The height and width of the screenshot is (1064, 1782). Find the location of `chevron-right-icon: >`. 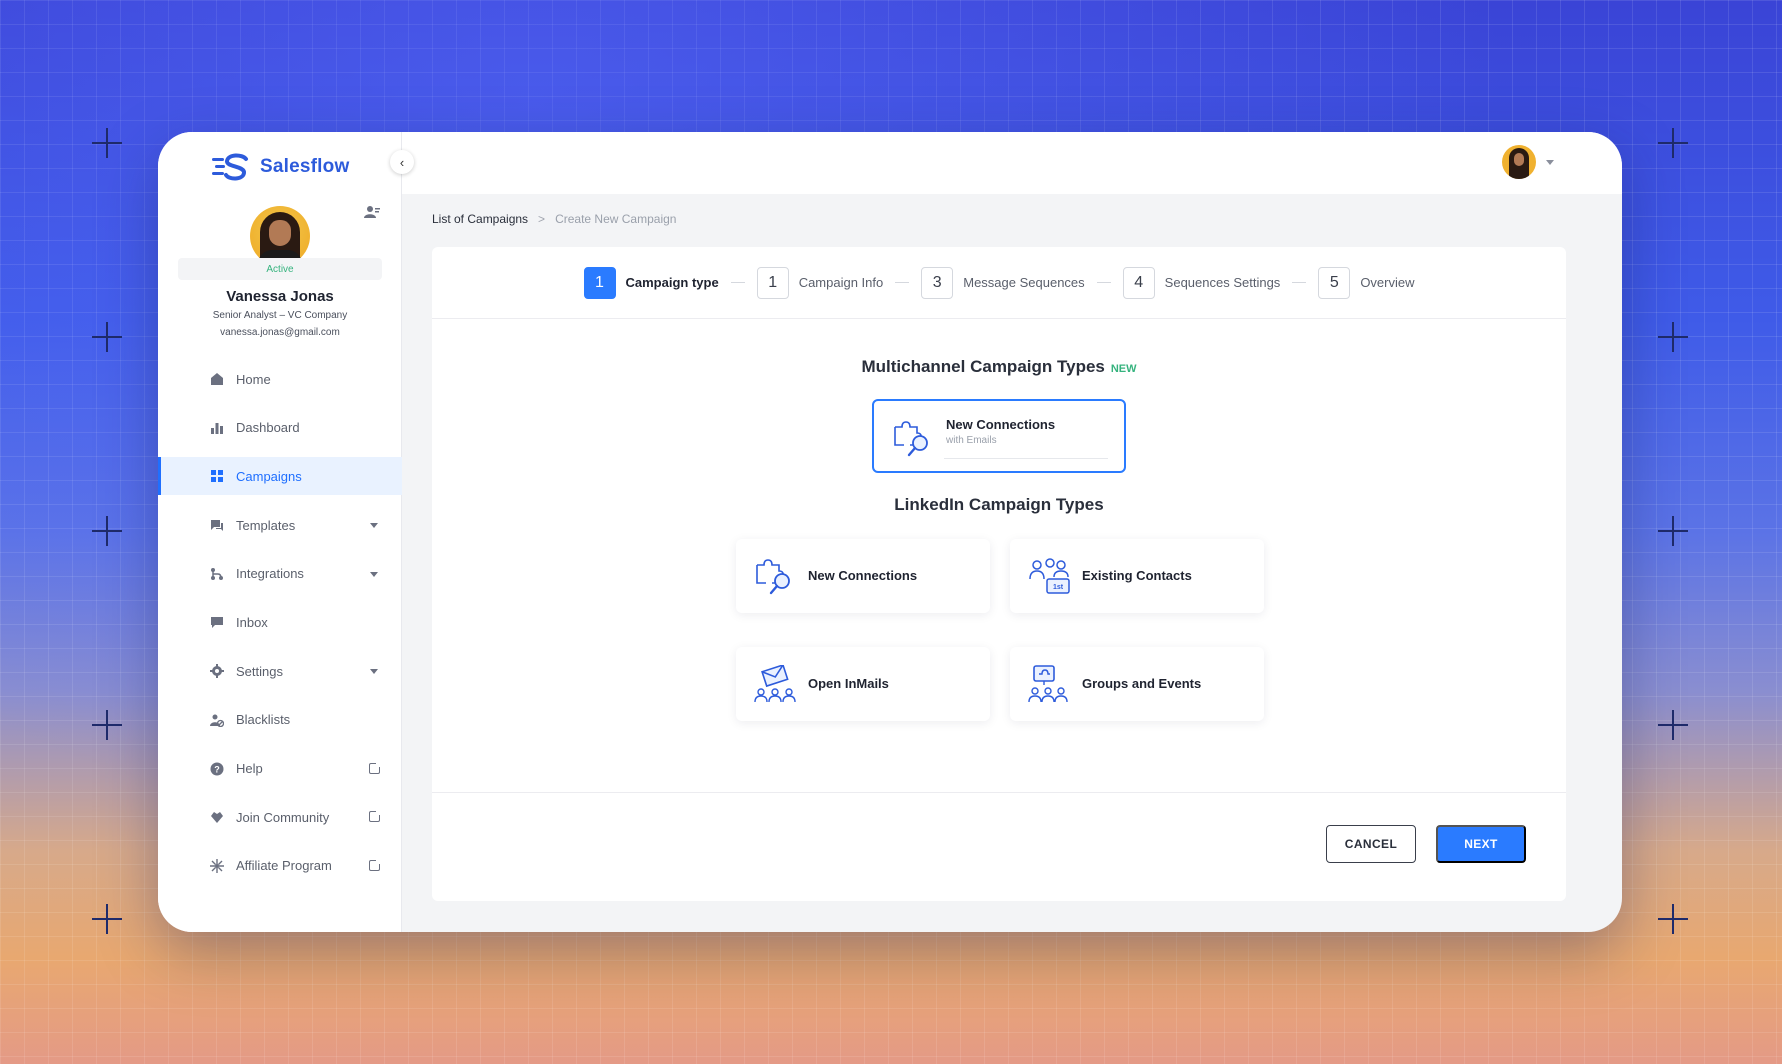

chevron-right-icon: > is located at coordinates (542, 219).